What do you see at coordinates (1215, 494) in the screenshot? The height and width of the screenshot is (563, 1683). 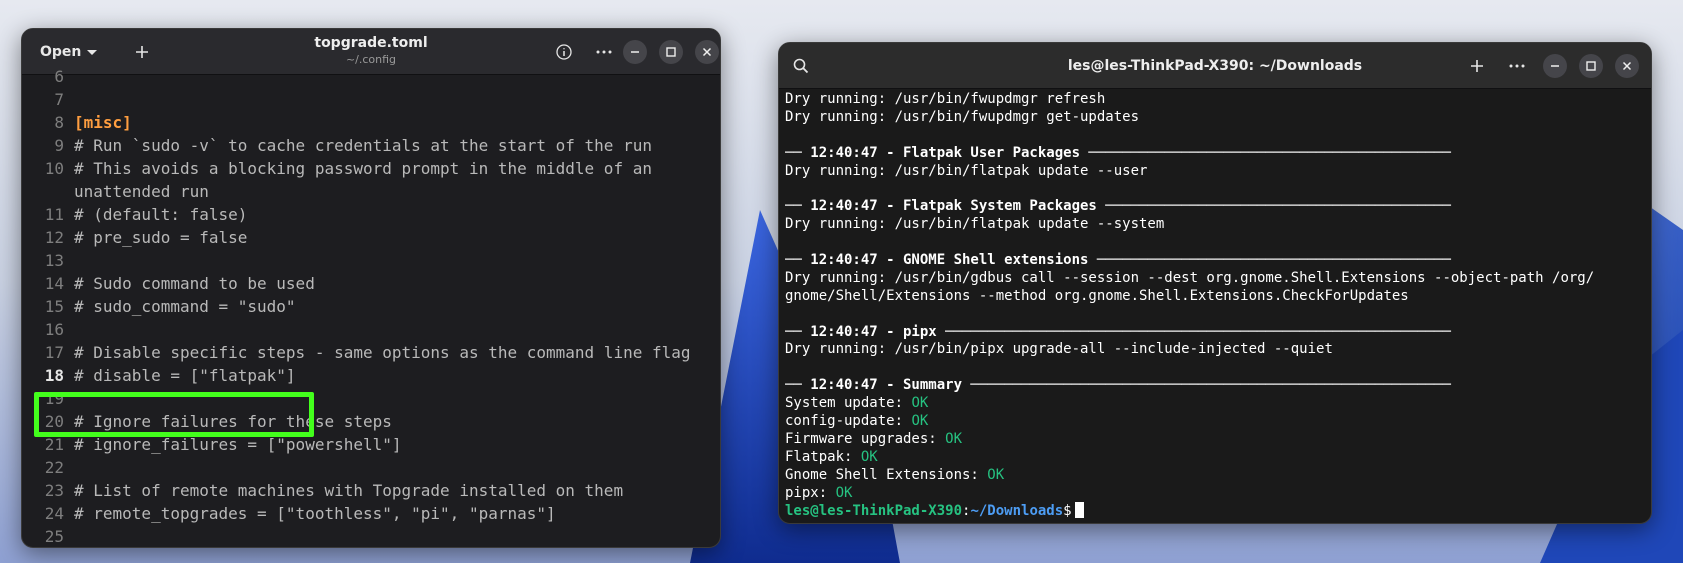 I see `summary-row: pipx: OK` at bounding box center [1215, 494].